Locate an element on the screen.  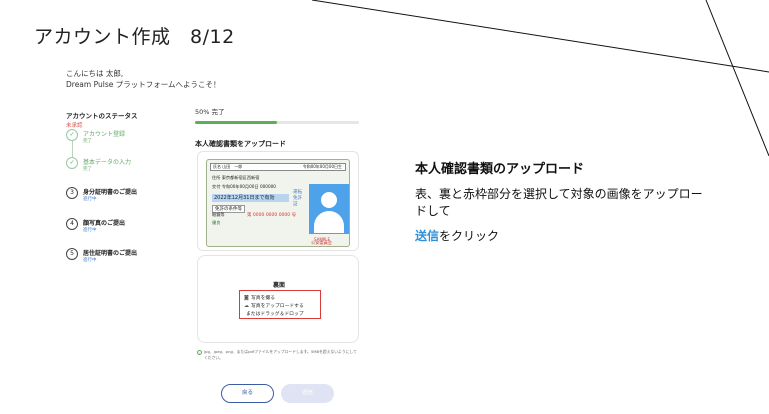
take-photo-option: ◙ 写真を撮る is located at coordinates (259, 297).